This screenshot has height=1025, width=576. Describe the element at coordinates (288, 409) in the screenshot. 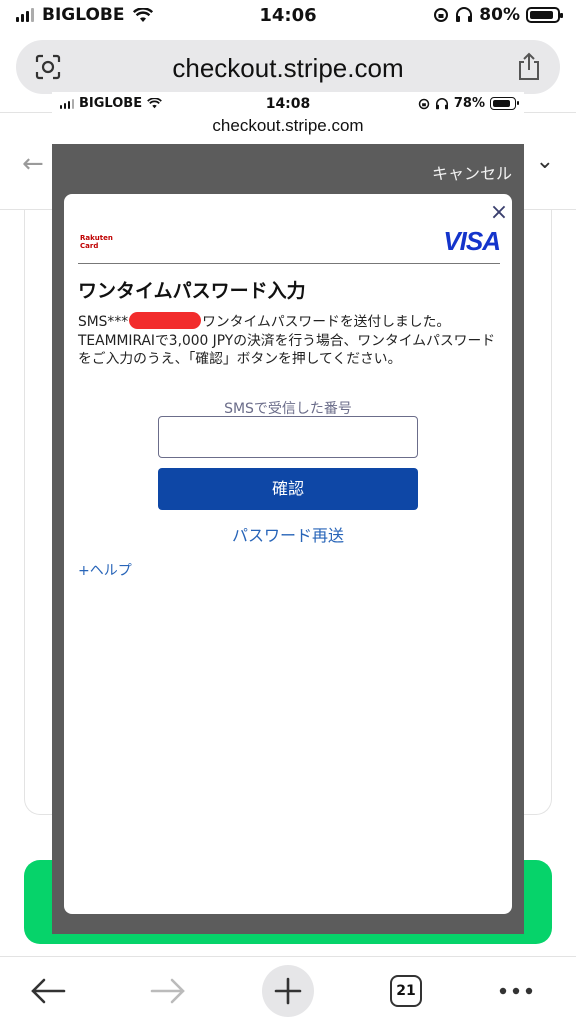

I see `sms-code-label: SMSで受信した番号` at that location.